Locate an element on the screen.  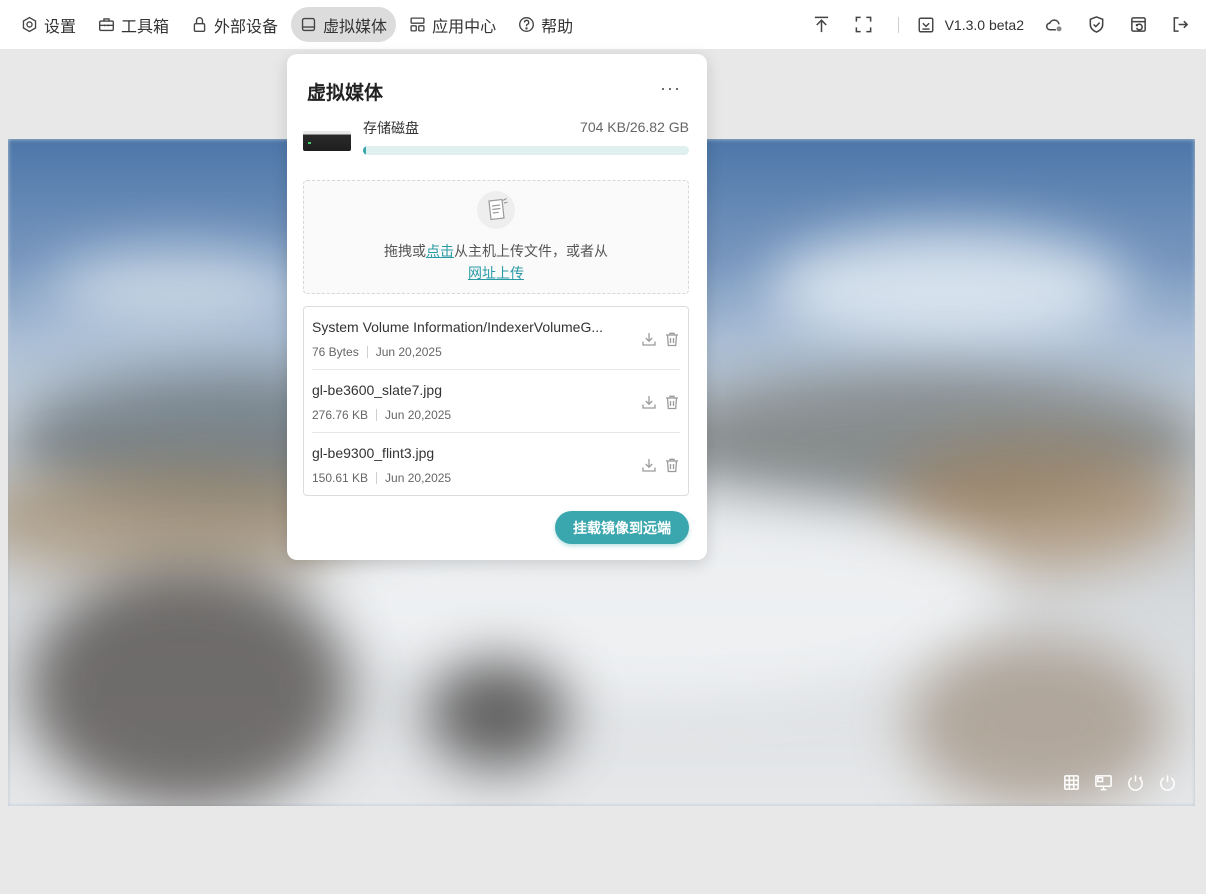
upload-top-icon is located at coordinates (821, 24).